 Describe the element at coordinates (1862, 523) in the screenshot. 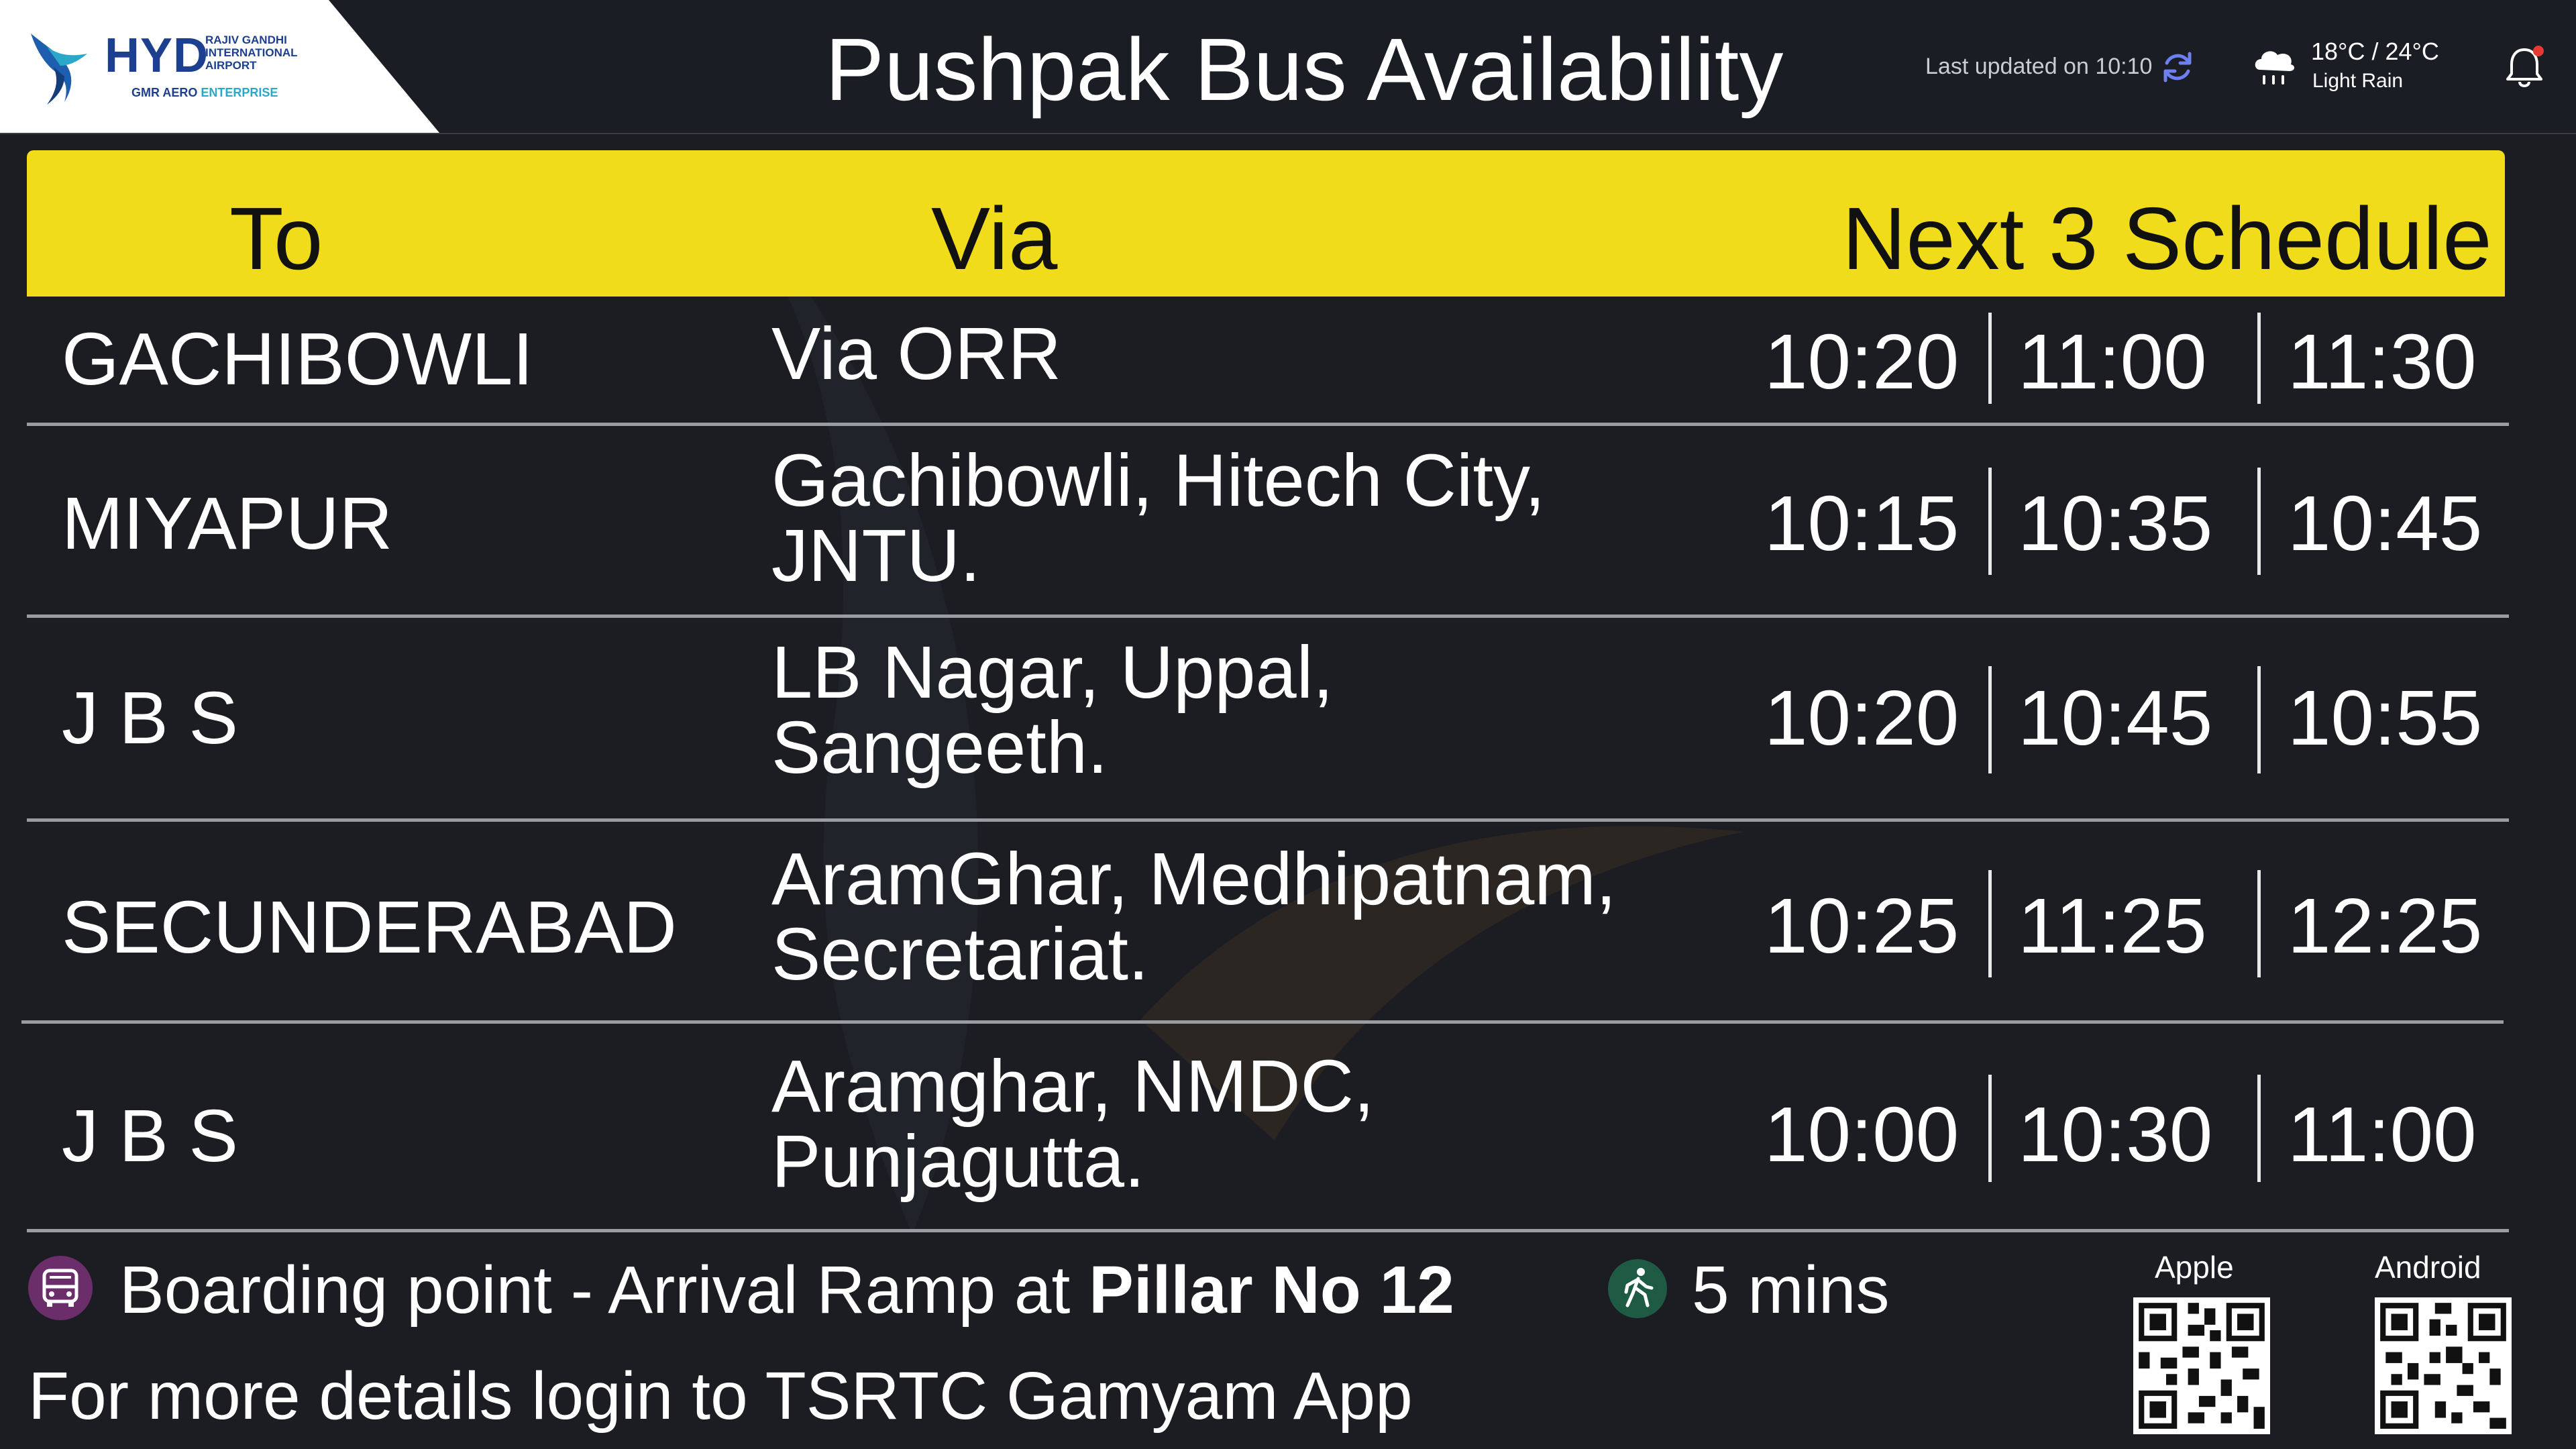

I see `schedule-time-1: 10:15` at that location.